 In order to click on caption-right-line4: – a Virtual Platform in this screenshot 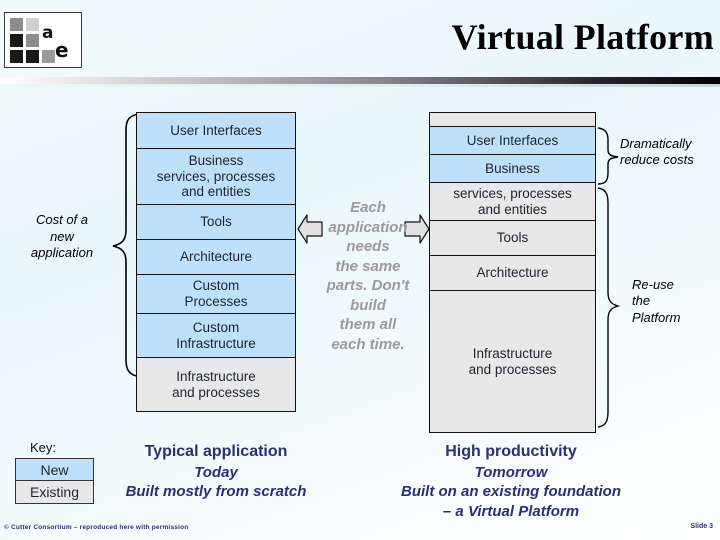, I will do `click(511, 511)`.